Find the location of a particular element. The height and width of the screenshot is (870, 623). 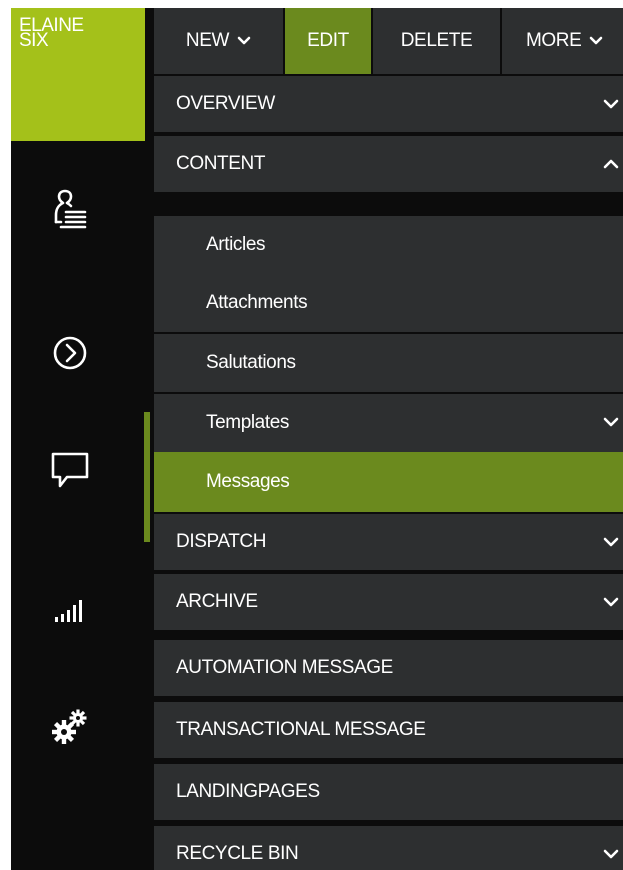

more-button: MORE is located at coordinates (562, 41).